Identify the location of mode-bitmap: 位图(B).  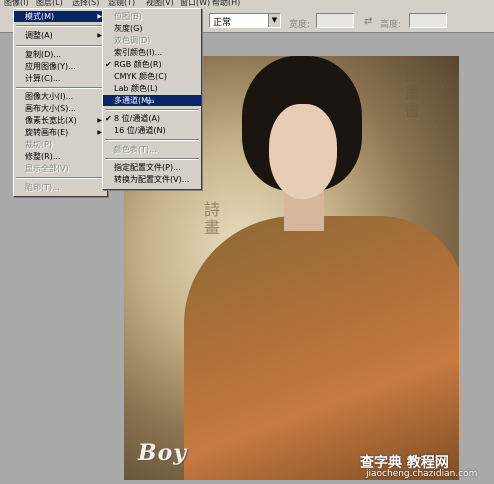
(128, 16).